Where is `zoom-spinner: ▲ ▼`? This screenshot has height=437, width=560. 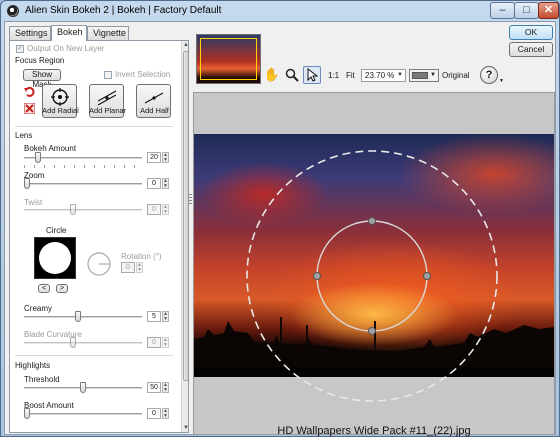 zoom-spinner: ▲ ▼ is located at coordinates (165, 183).